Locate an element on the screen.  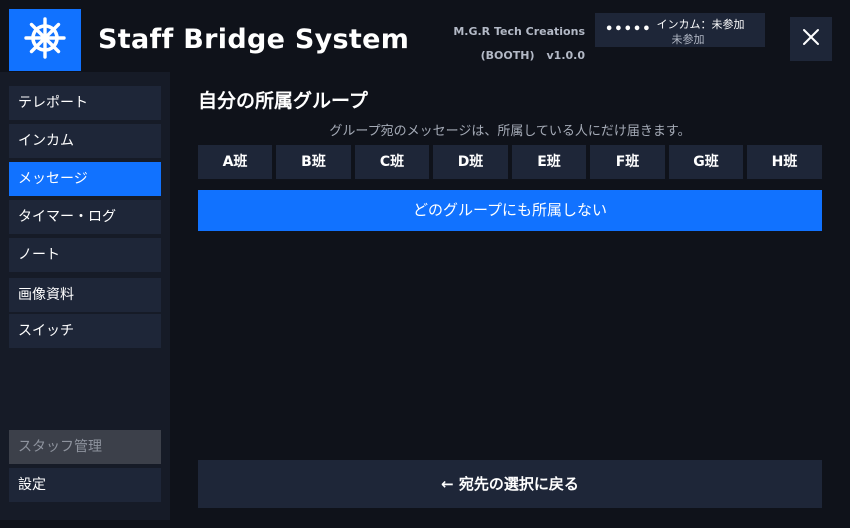
sidebar-item-note: ノート is located at coordinates (85, 255).